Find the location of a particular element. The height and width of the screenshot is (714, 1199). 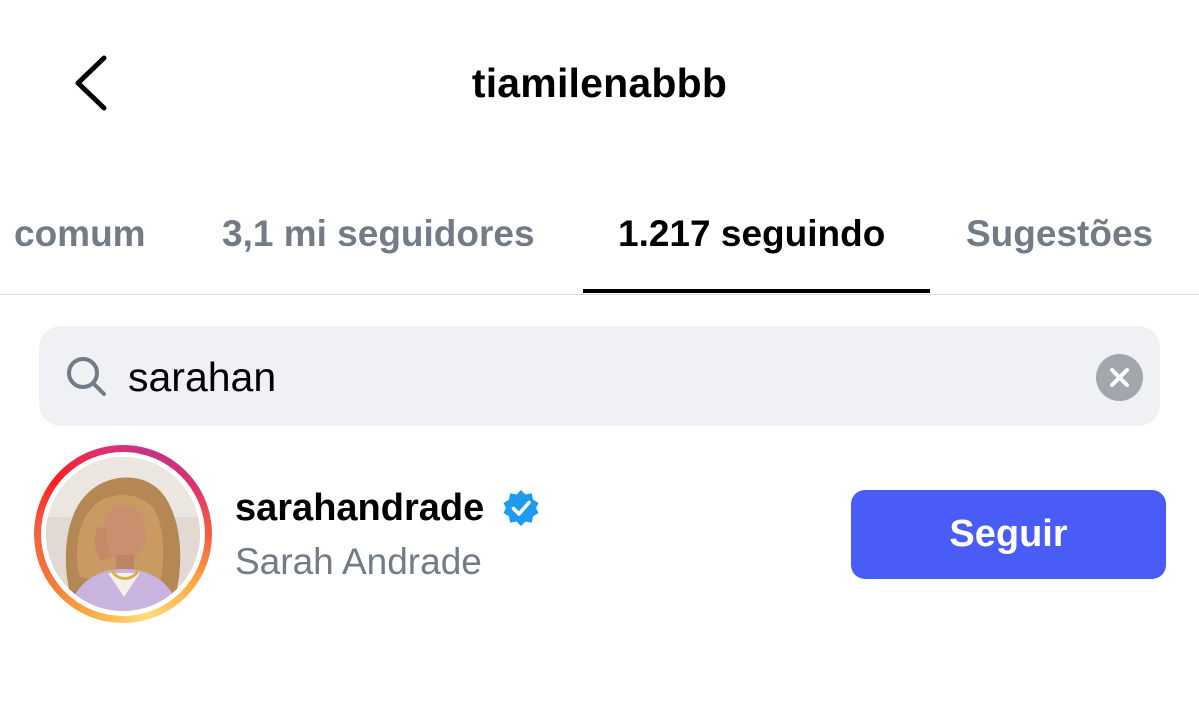

avatar is located at coordinates (123, 534).